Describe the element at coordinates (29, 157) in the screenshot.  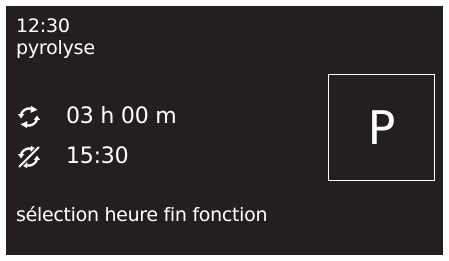
I see `cycle-arrows-crossed-icon` at that location.